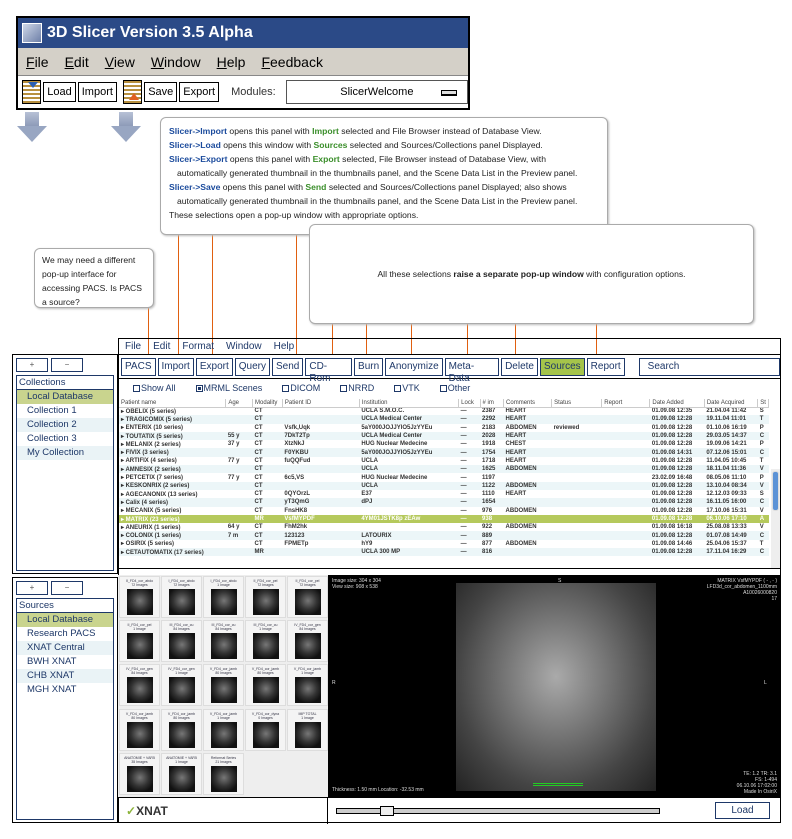  What do you see at coordinates (292, 62) in the screenshot?
I see `menu-feedback: Feedback` at bounding box center [292, 62].